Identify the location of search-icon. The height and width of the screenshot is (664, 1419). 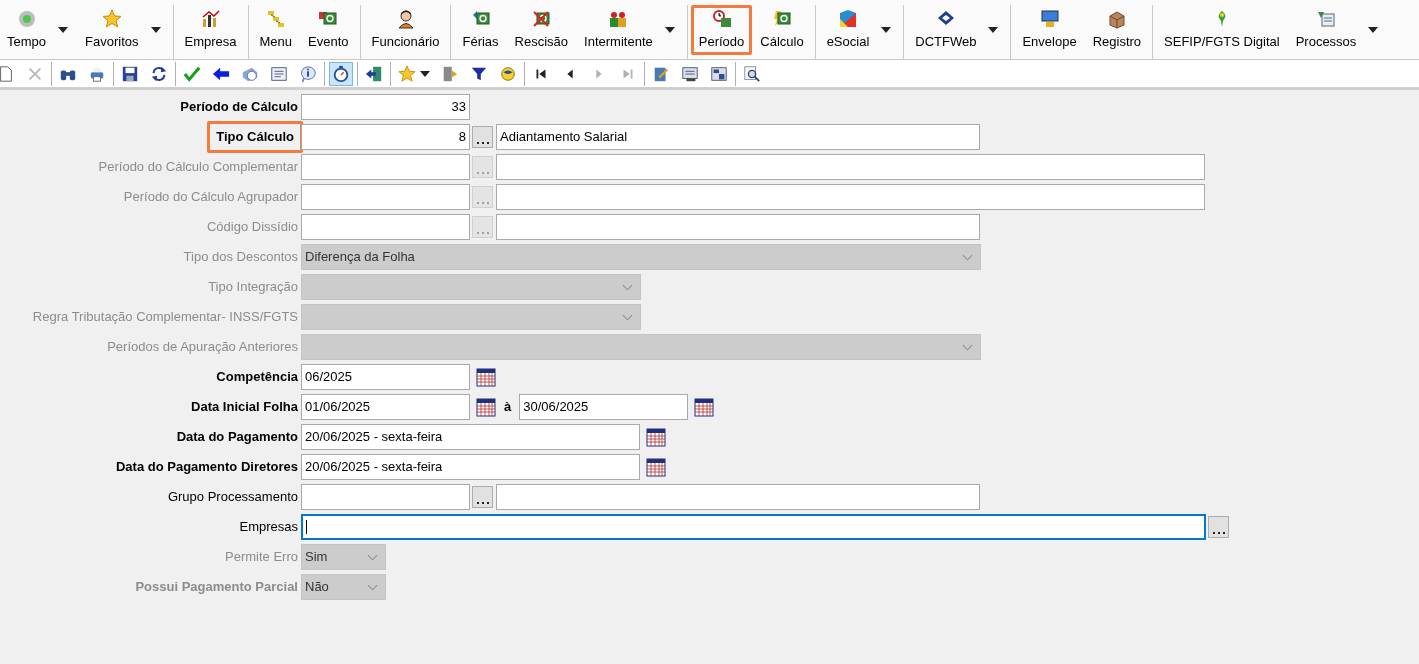
(752, 73).